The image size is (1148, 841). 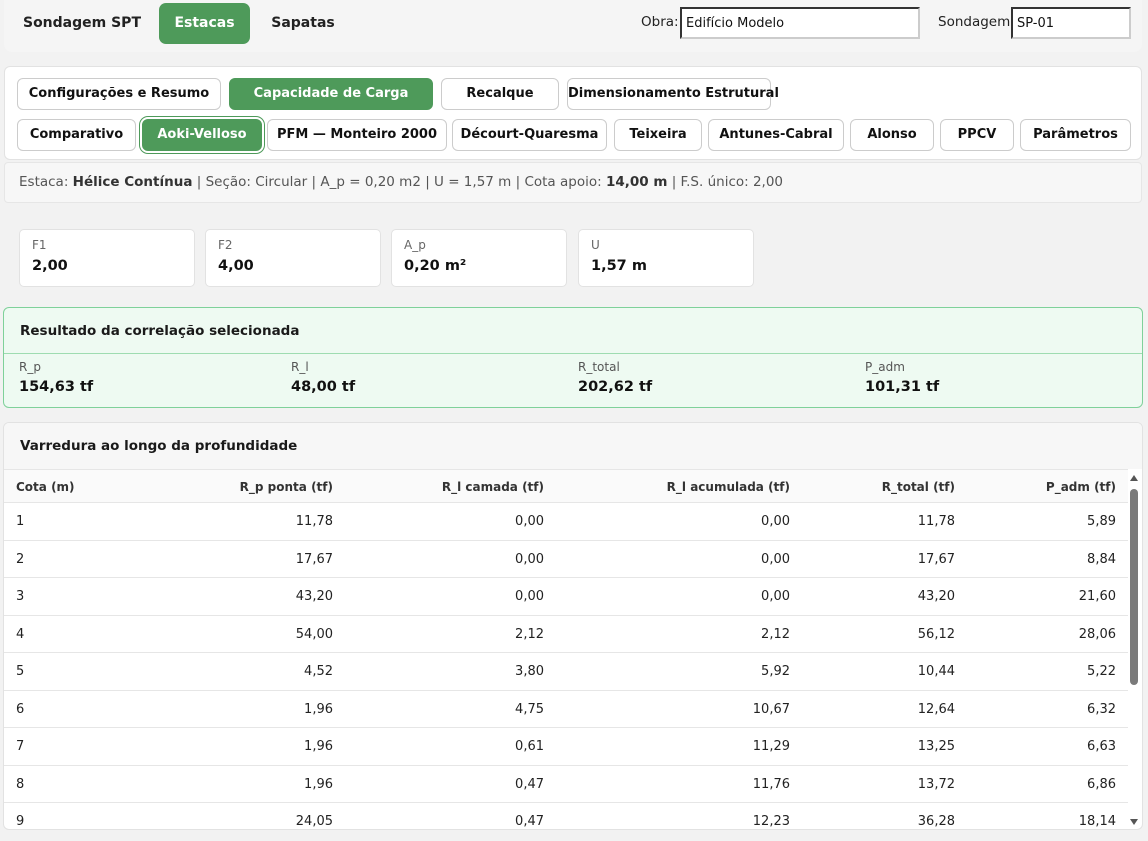 I want to click on param-card-ap: A_p 0,20 m², so click(x=479, y=258).